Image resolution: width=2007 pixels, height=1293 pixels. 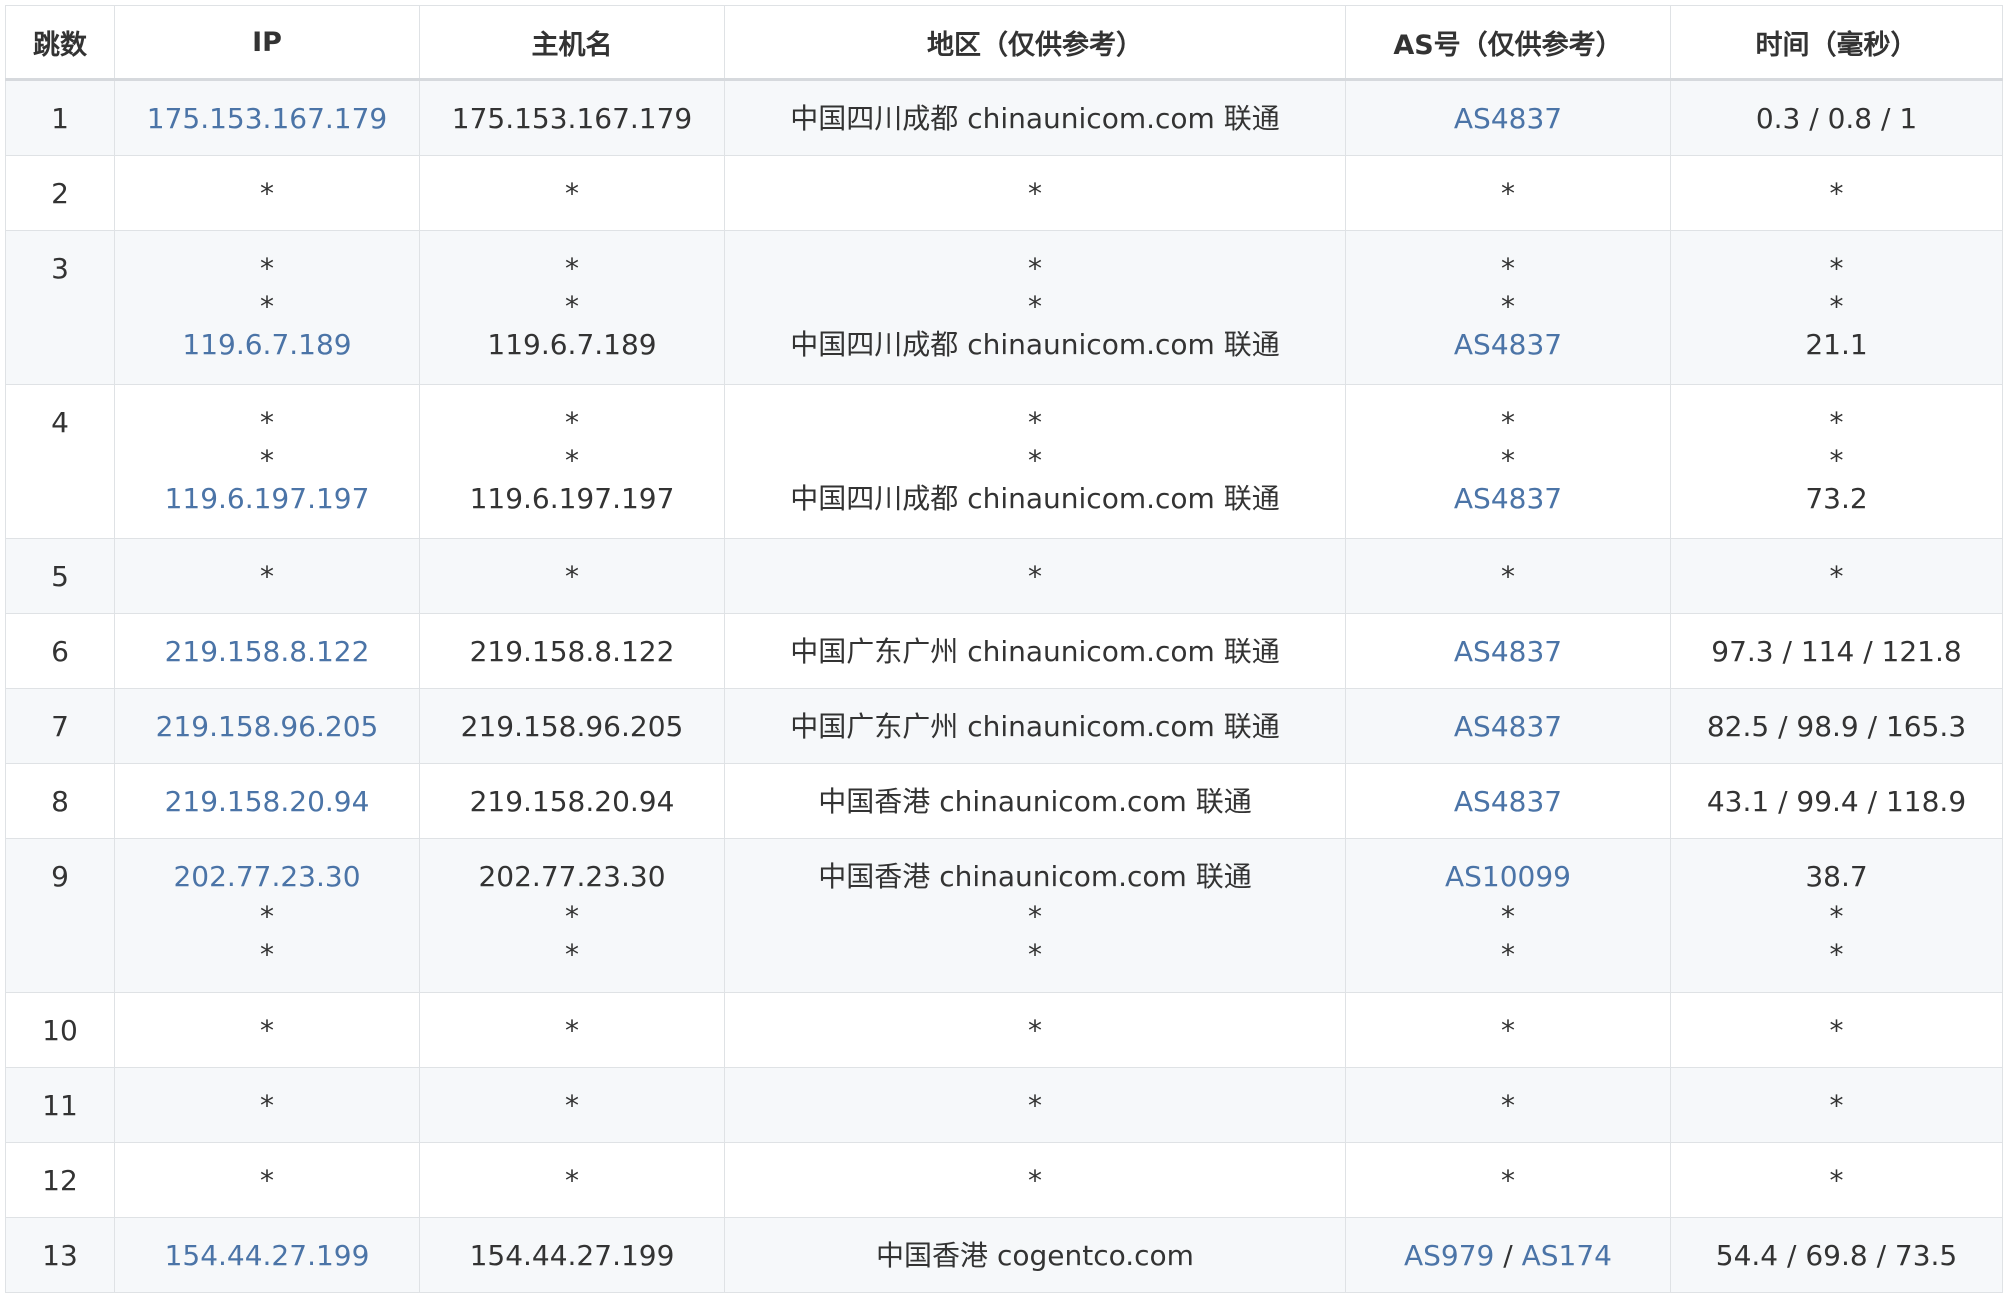 I want to click on ip-value: *, so click(x=267, y=268).